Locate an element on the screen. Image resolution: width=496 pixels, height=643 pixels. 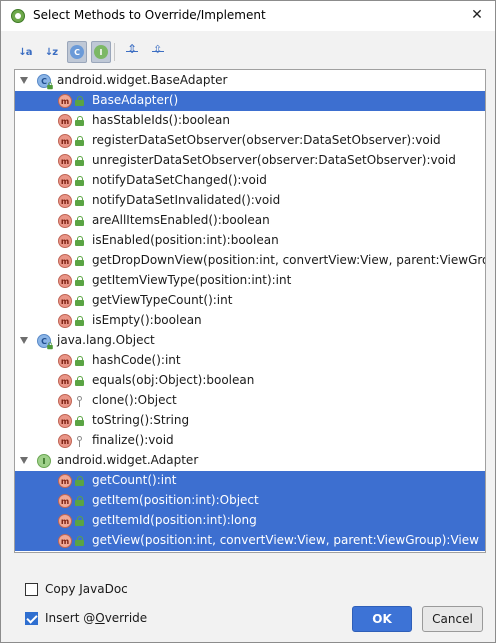
insert-override-option: Insert @Override is located at coordinates (86, 618).